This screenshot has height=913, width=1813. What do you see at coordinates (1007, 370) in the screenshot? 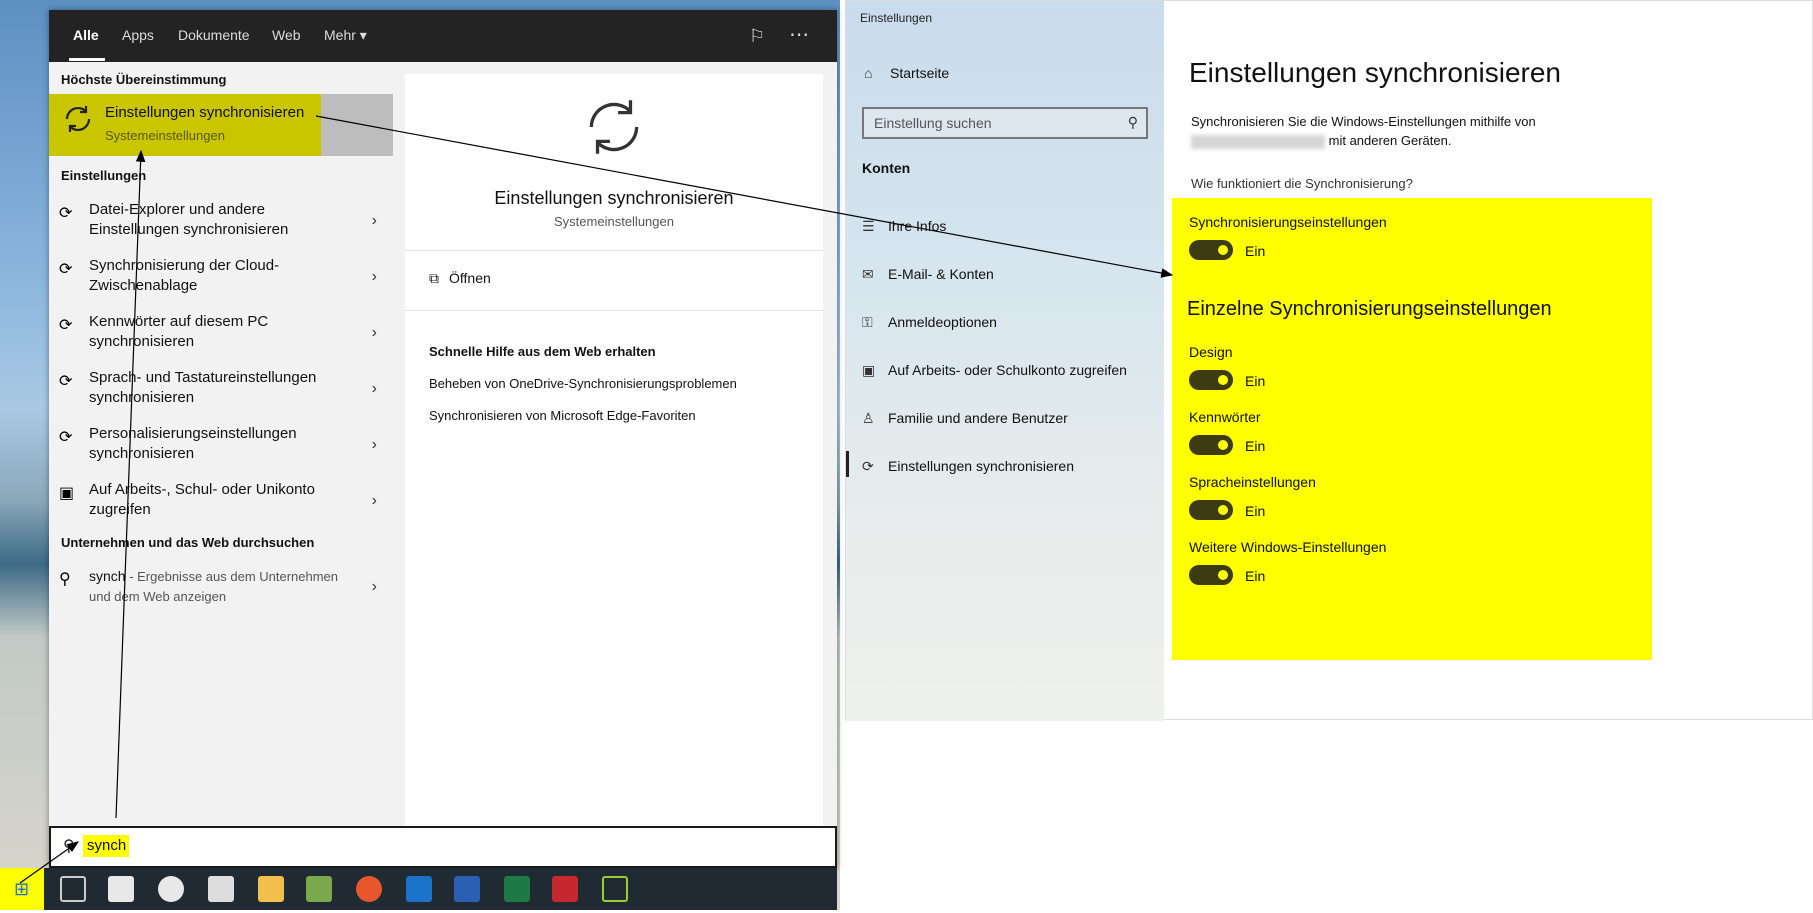
I see `nav-label: Auf Arbeits- oder Schulkonto zugreifen` at bounding box center [1007, 370].